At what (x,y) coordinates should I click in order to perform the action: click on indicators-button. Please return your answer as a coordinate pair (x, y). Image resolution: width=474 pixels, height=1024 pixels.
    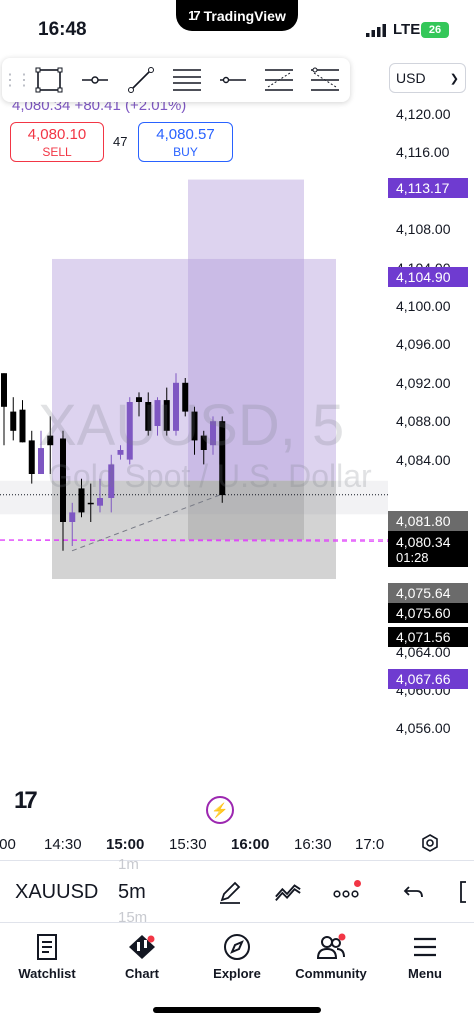
    Looking at the image, I should click on (288, 892).